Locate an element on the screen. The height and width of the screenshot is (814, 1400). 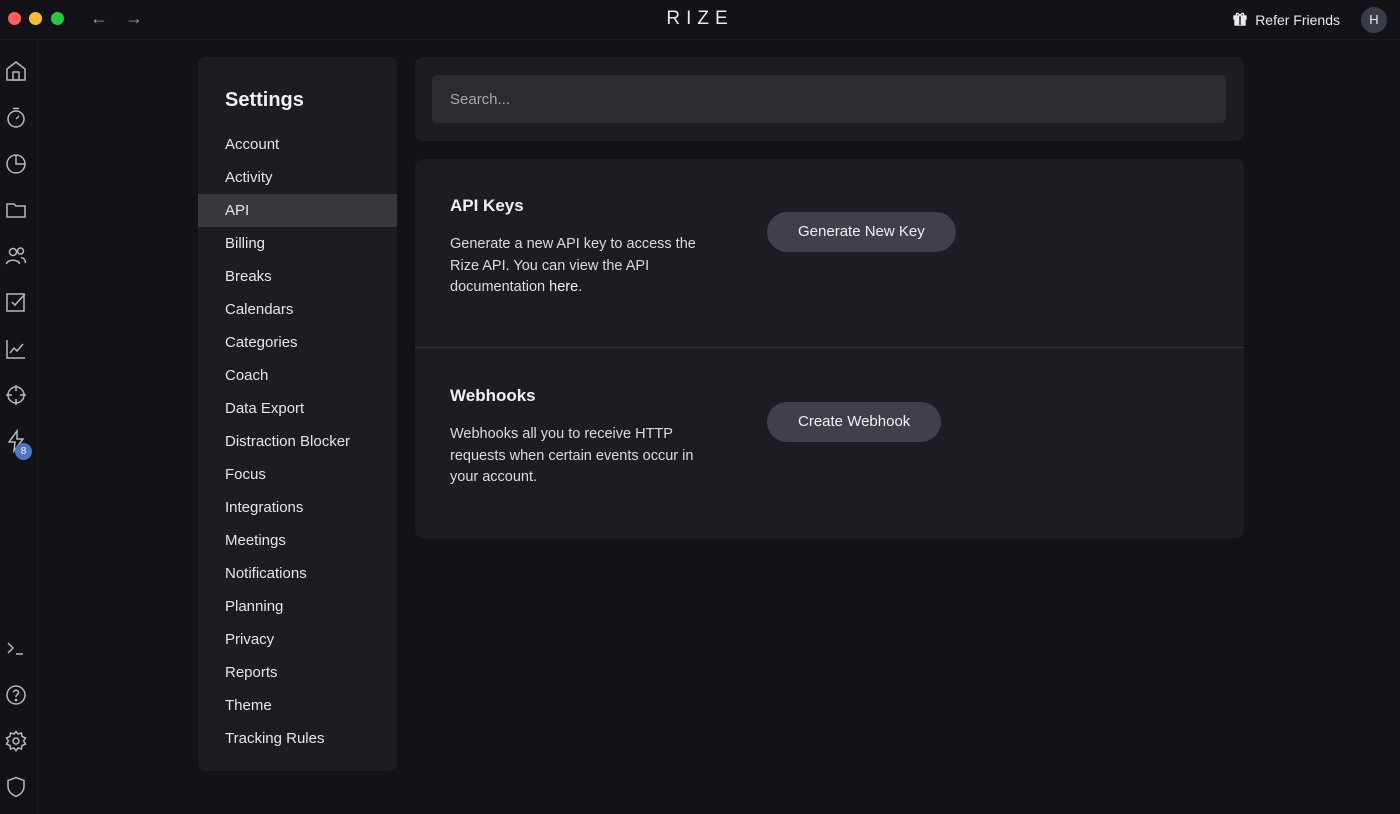
gift-icon is located at coordinates (1240, 20).